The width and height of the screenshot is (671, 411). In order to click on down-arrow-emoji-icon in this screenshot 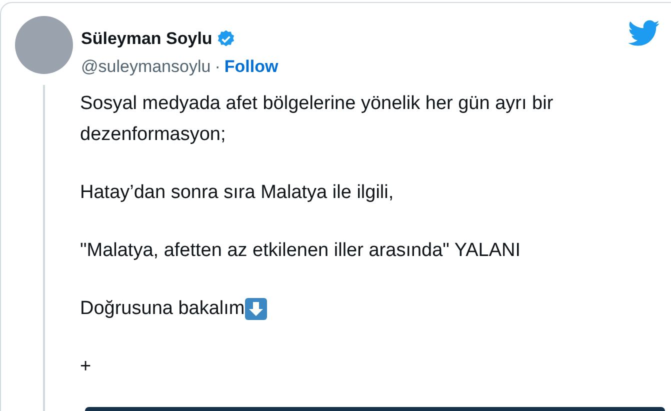, I will do `click(255, 309)`.